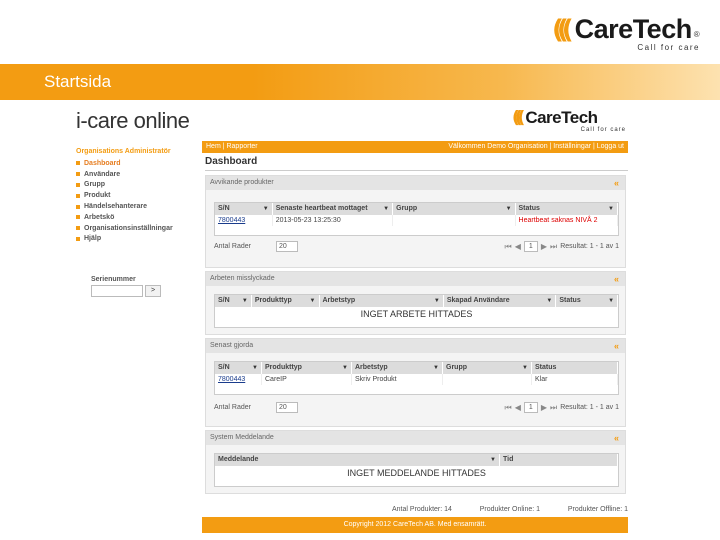 Image resolution: width=720 pixels, height=540 pixels. What do you see at coordinates (415, 279) in the screenshot?
I see `panel-header: Arbeten misslyckade «` at bounding box center [415, 279].